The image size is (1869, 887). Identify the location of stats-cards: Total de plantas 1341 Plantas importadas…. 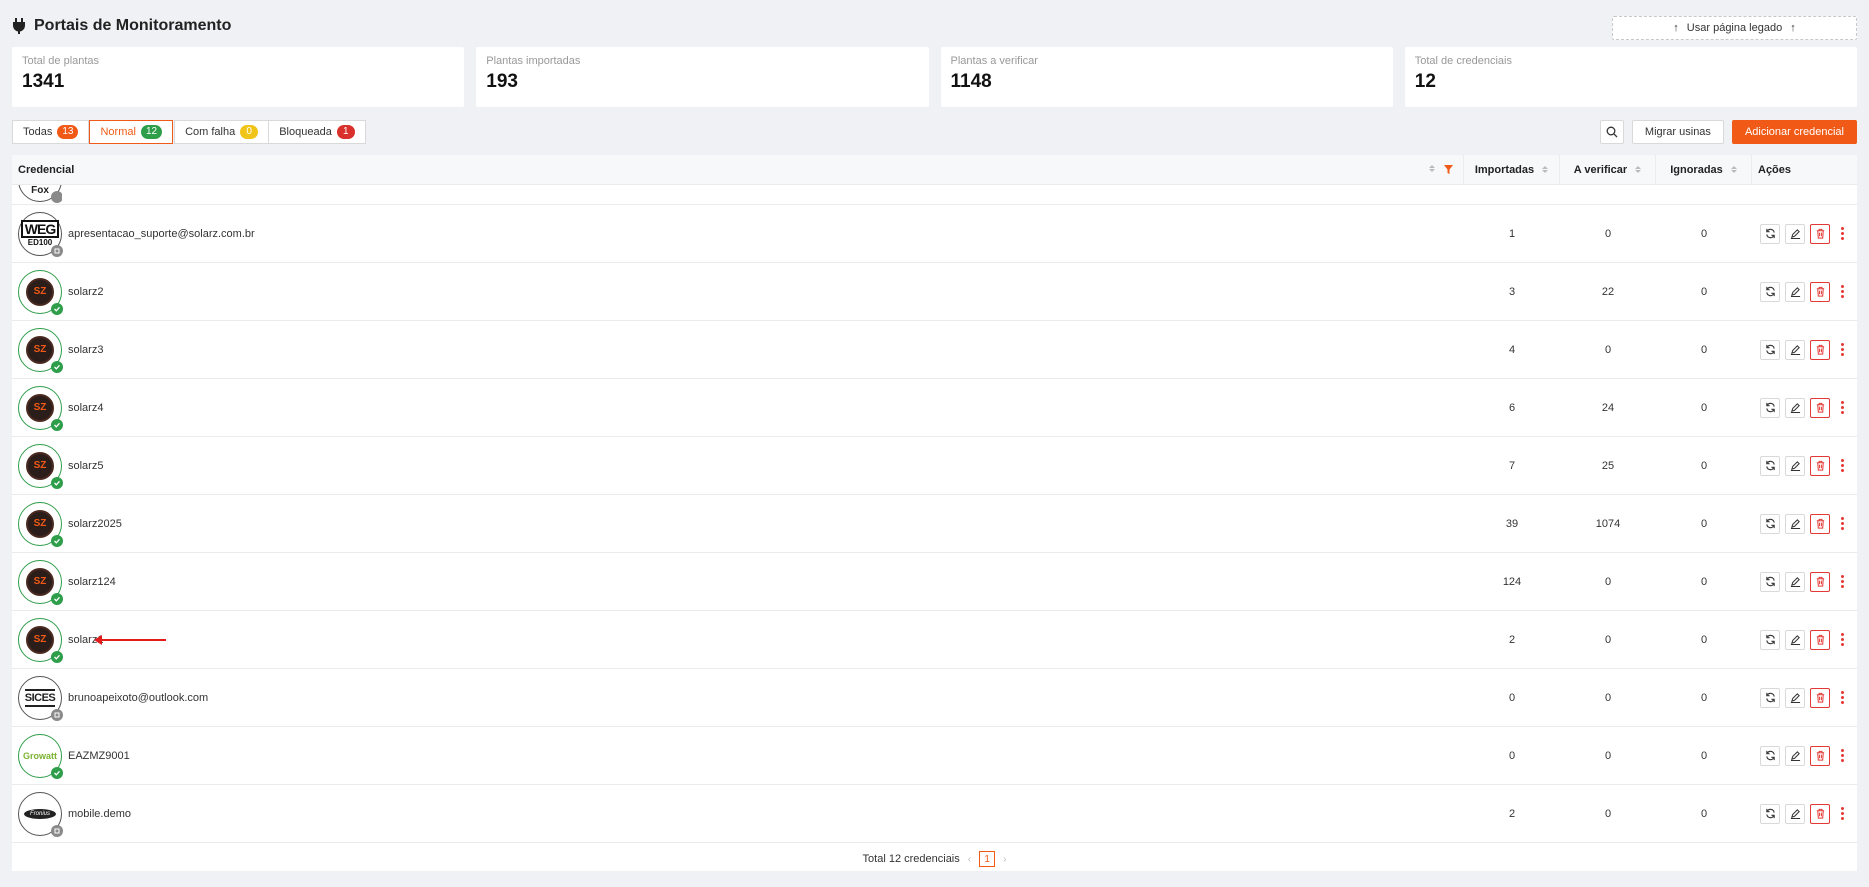
(934, 77).